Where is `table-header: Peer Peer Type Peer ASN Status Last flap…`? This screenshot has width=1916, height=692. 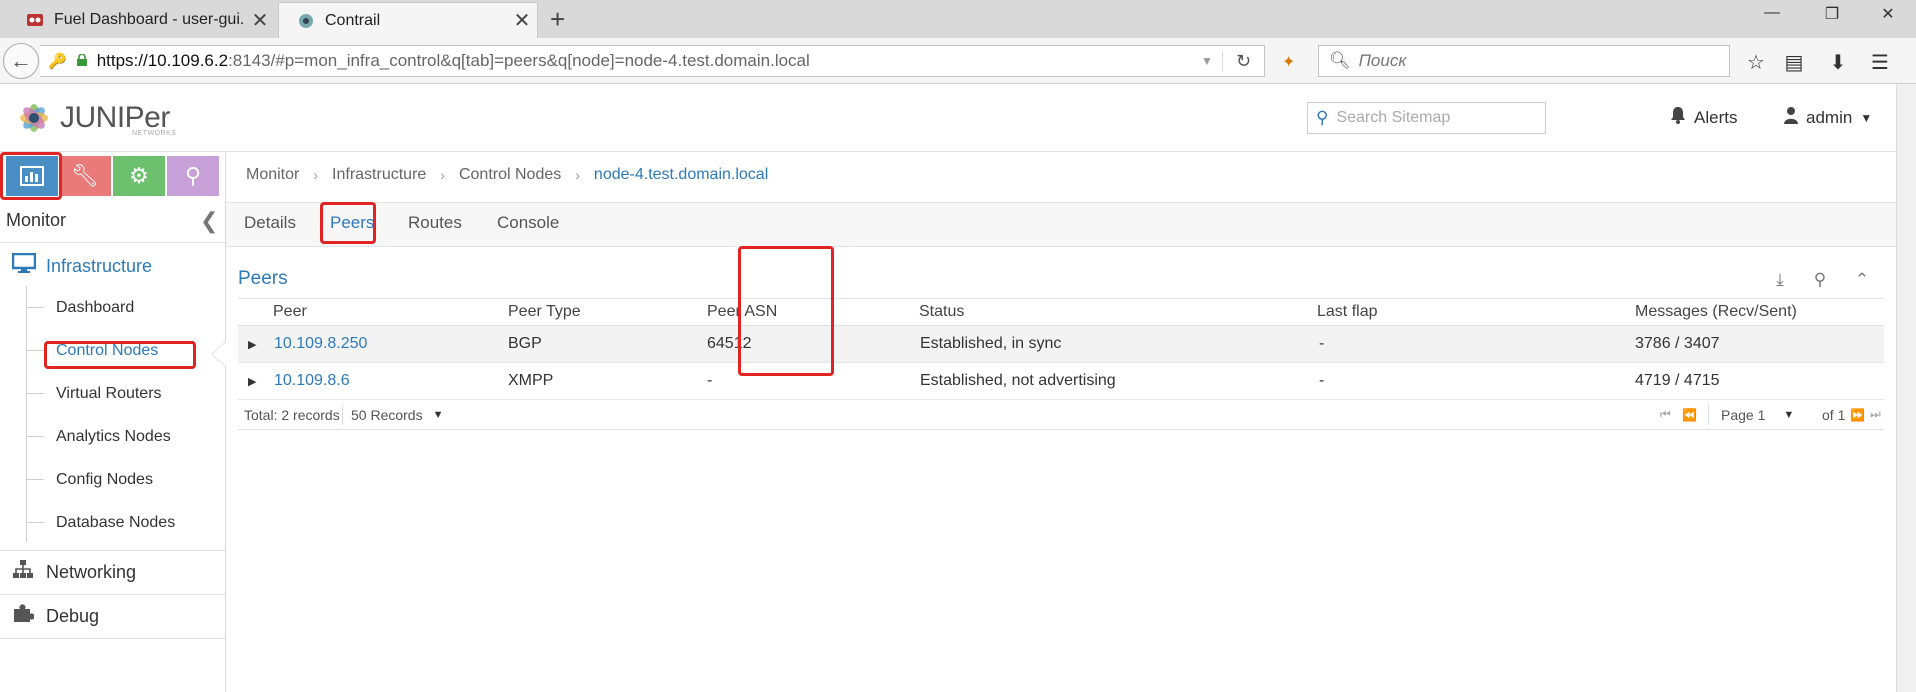 table-header: Peer Peer Type Peer ASN Status Last flap… is located at coordinates (1061, 312).